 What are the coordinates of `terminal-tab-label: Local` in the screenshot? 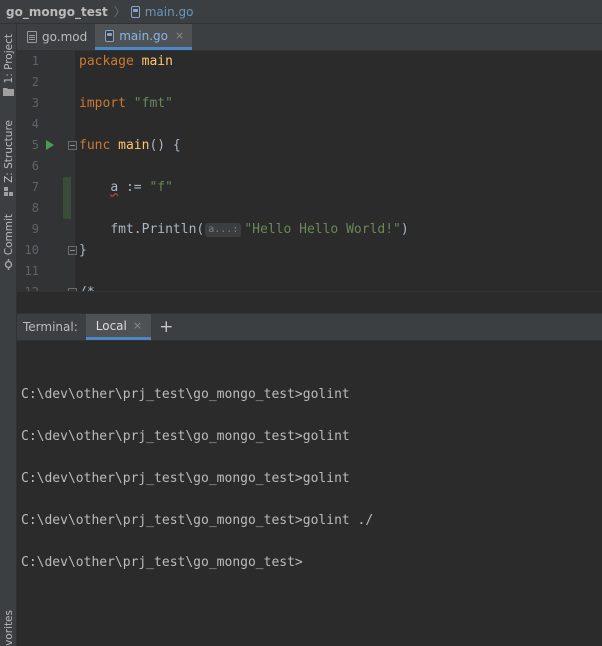 It's located at (111, 325).